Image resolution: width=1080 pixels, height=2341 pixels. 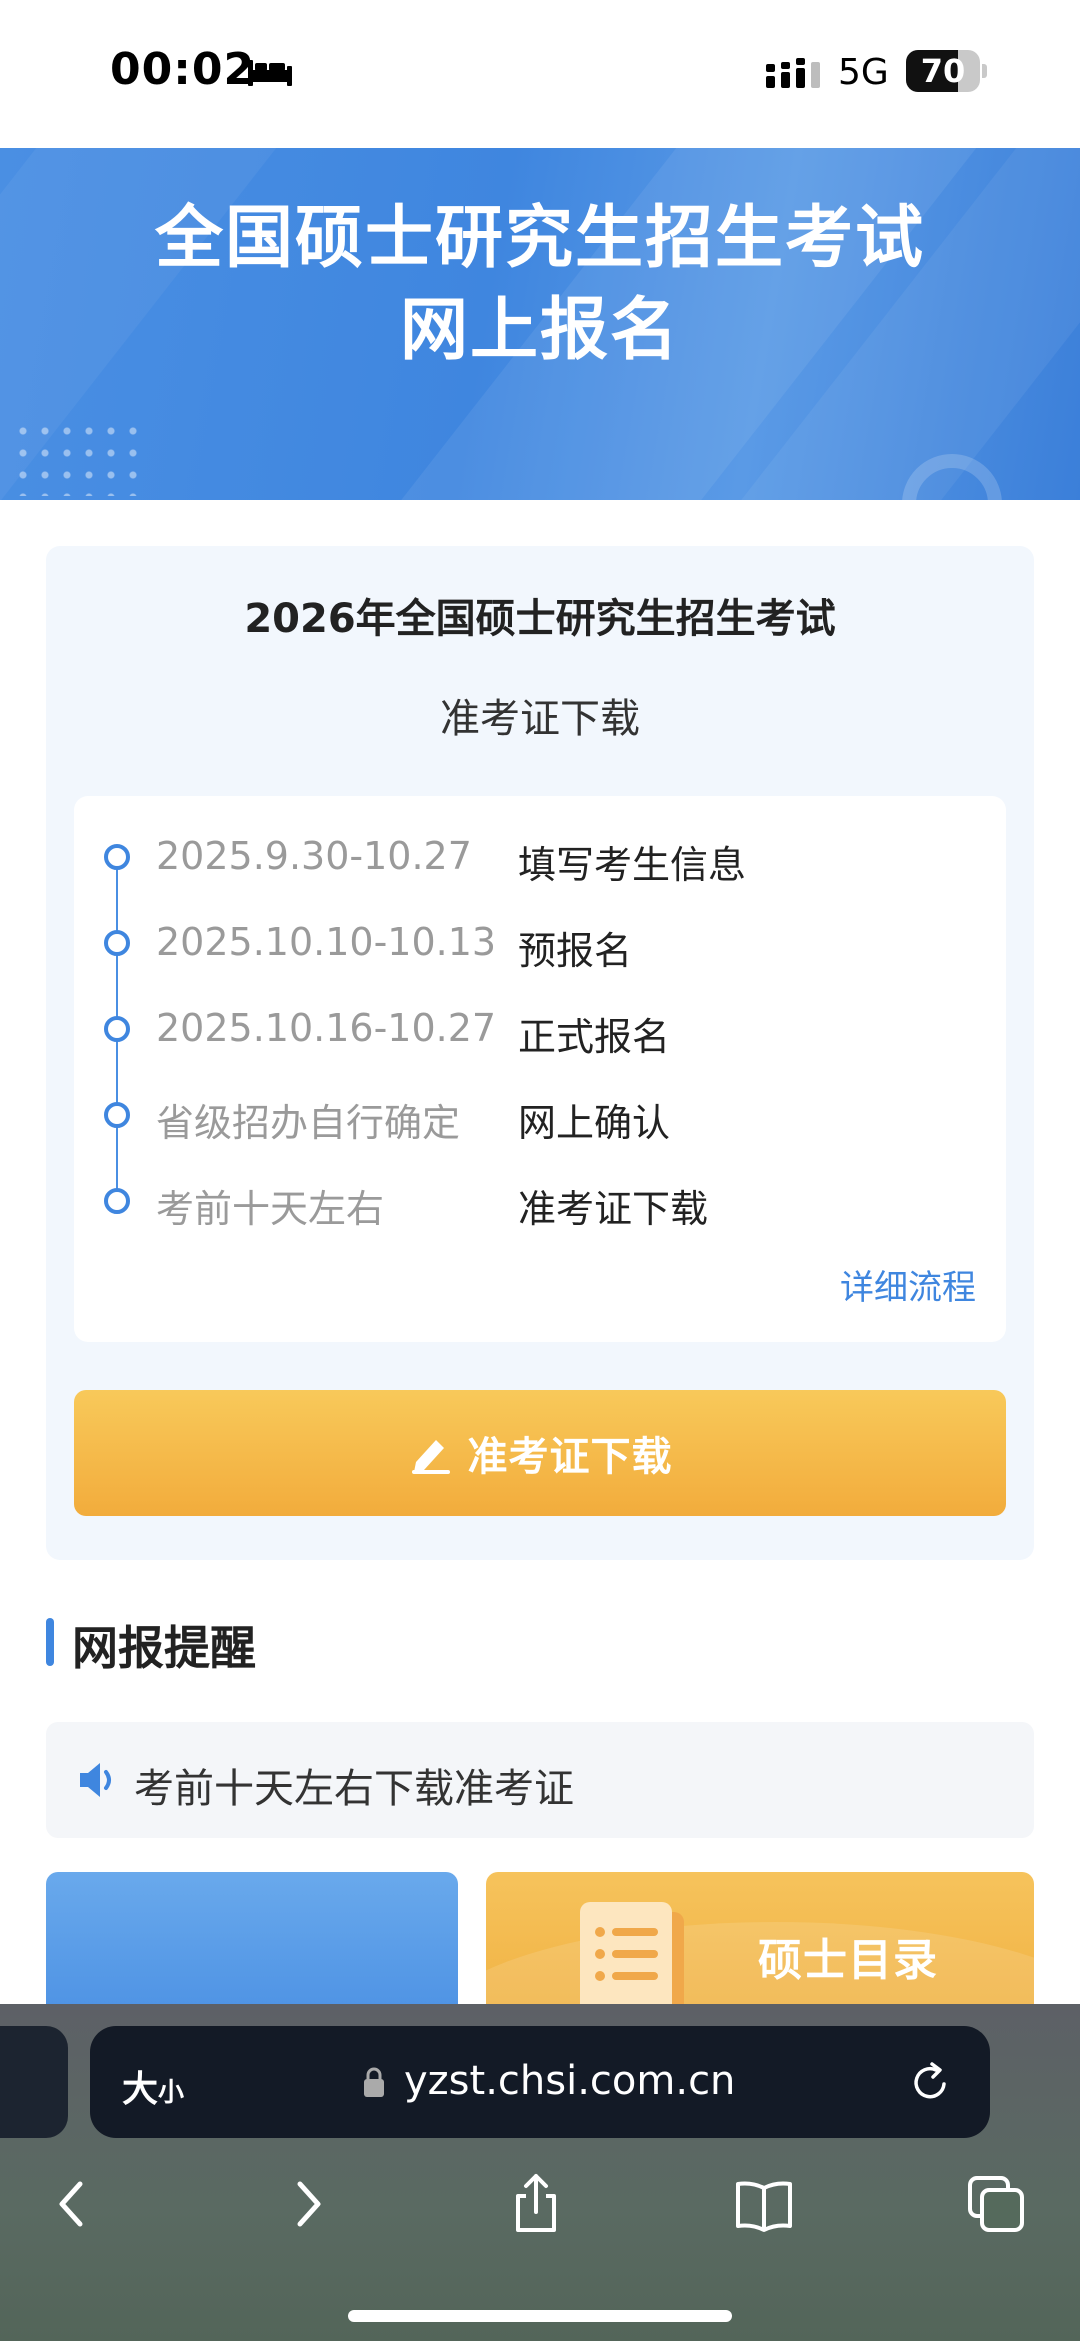 What do you see at coordinates (34, 2082) in the screenshot?
I see `previous-tab-preview` at bounding box center [34, 2082].